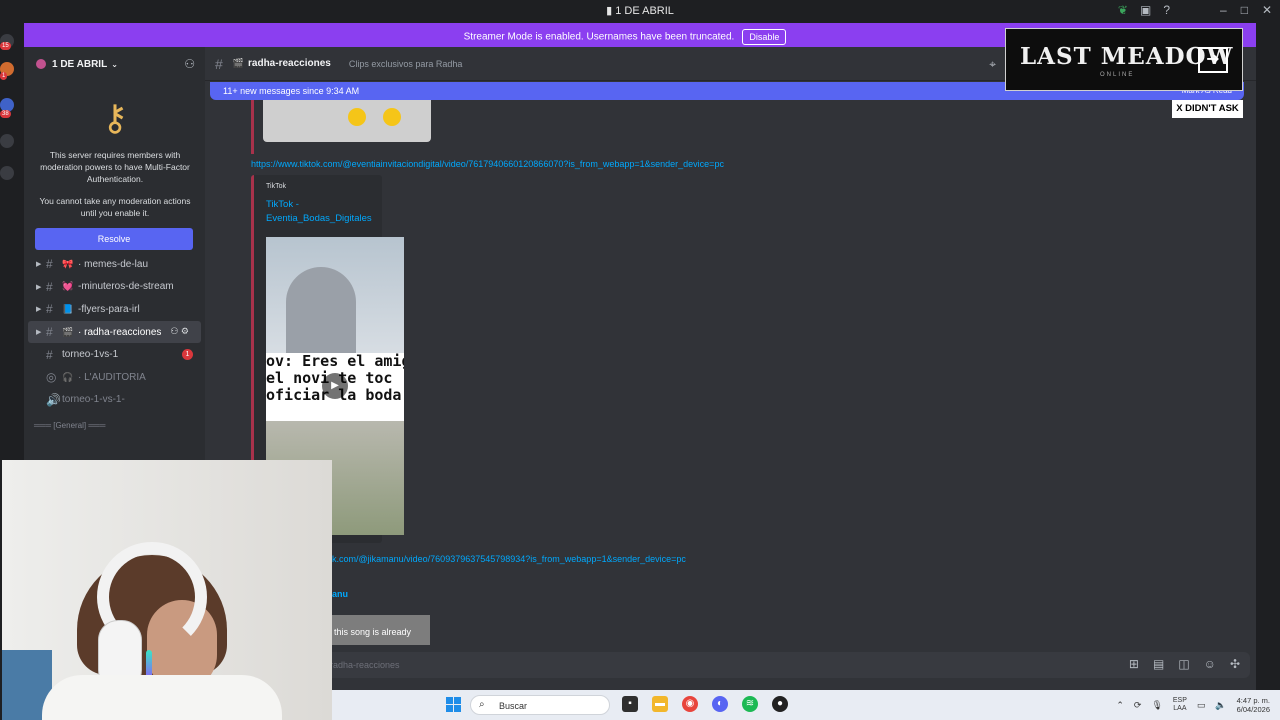 This screenshot has width=1280, height=720. Describe the element at coordinates (630, 704) in the screenshot. I see `task-view-icon: ▪` at that location.